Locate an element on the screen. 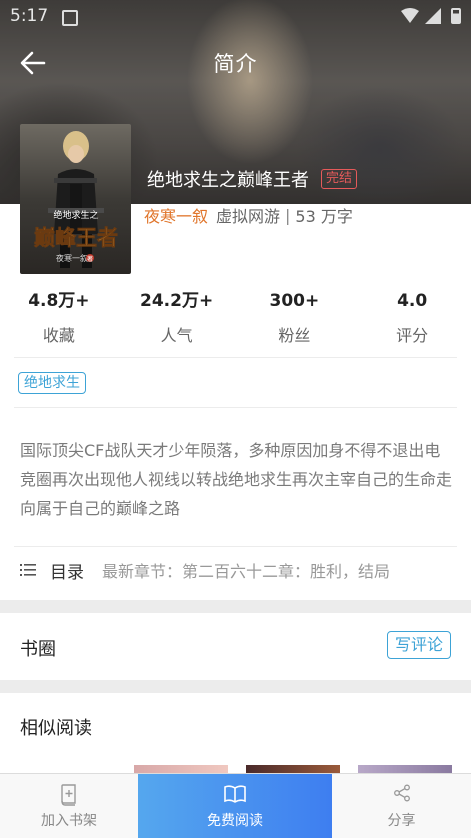  bookshelf-add-icon is located at coordinates (68, 795).